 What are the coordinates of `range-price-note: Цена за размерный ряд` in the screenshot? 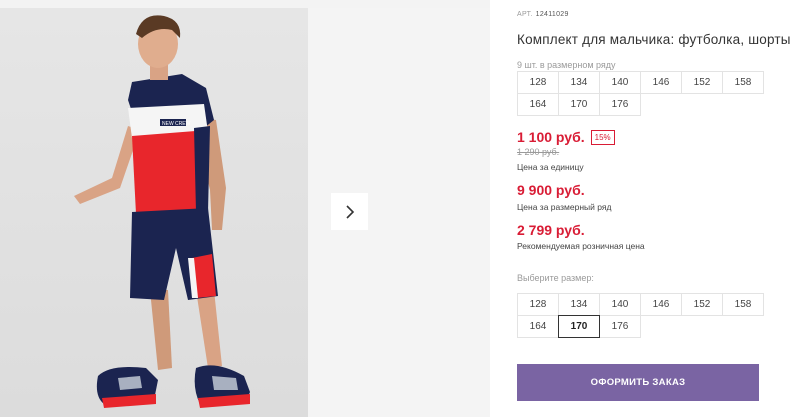 It's located at (564, 207).